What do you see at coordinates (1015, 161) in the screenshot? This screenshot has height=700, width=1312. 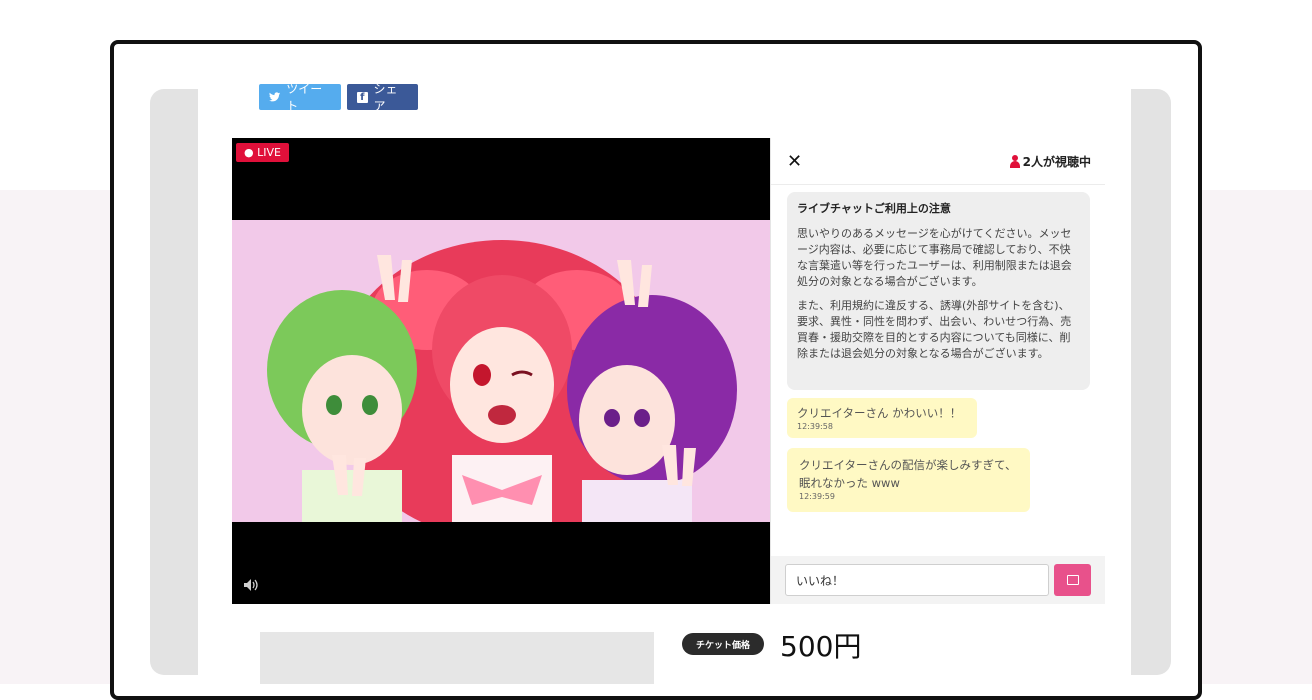 I see `person-icon` at bounding box center [1015, 161].